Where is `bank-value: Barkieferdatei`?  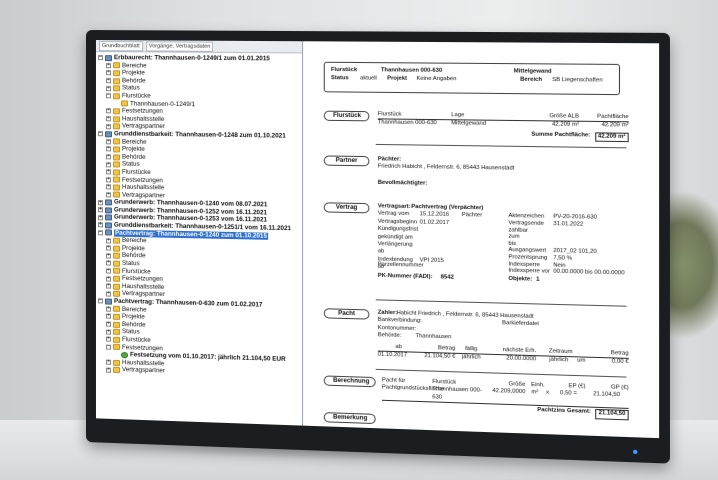
bank-value: Barkieferdatei is located at coordinates (520, 324).